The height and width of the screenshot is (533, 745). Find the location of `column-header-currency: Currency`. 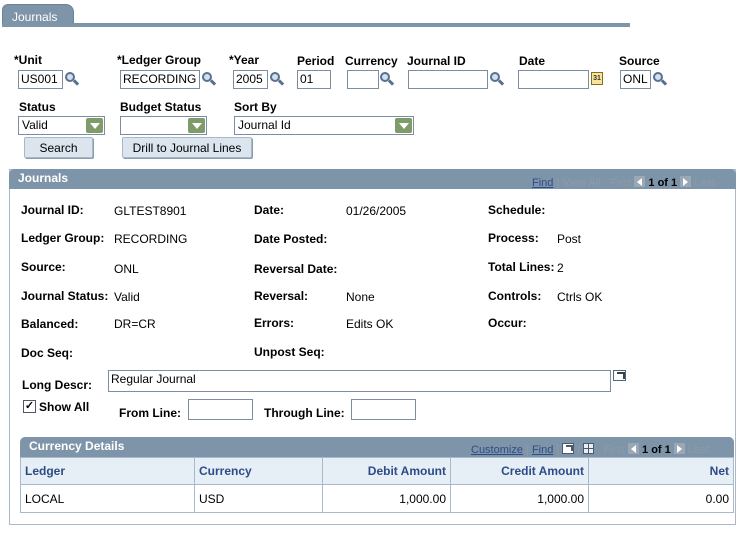

column-header-currency: Currency is located at coordinates (258, 471).